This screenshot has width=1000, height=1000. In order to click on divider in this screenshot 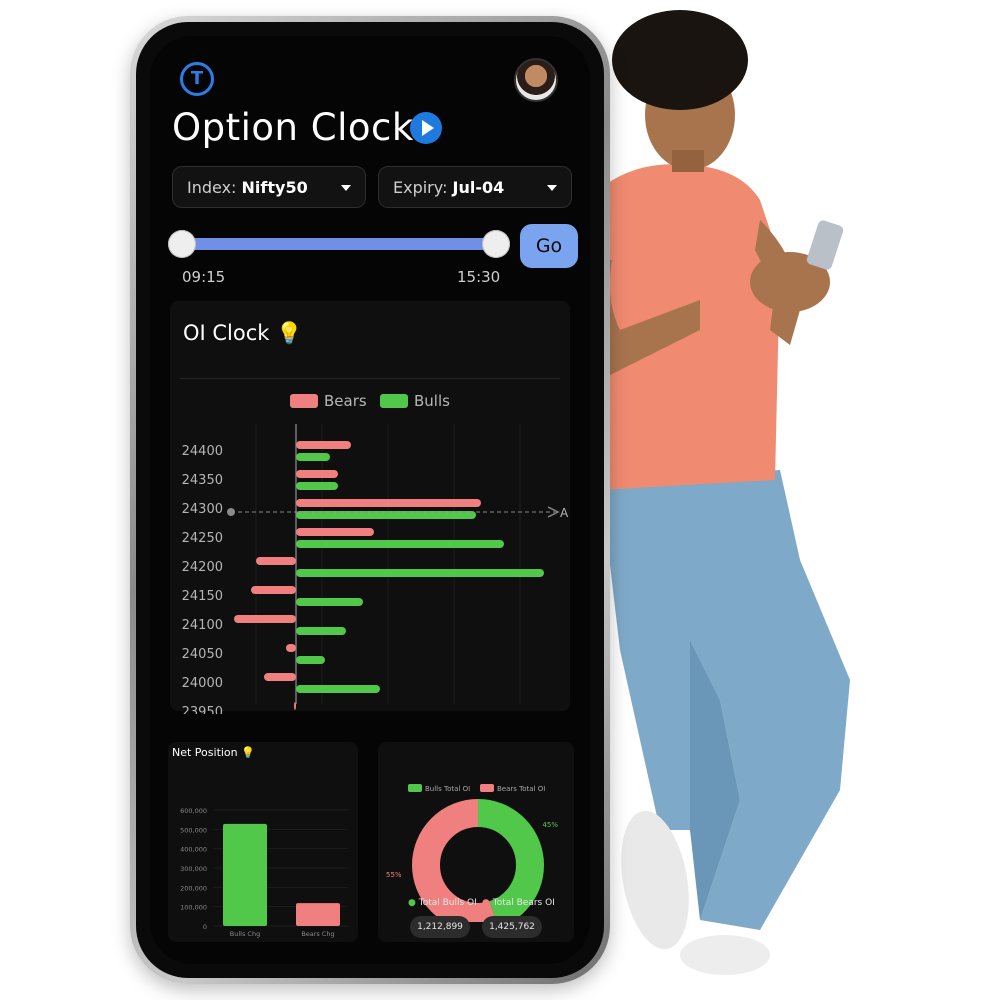, I will do `click(370, 378)`.